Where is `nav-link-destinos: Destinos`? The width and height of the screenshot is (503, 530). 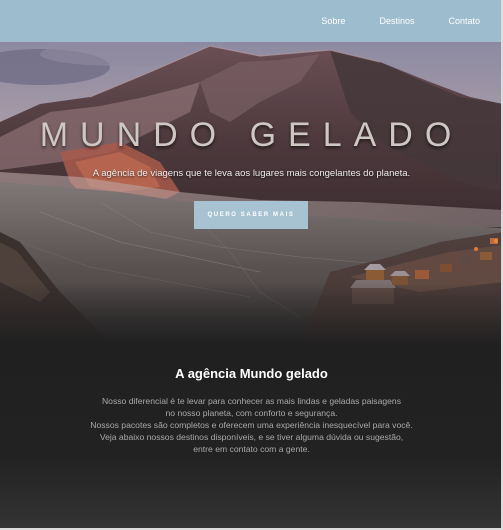
nav-link-destinos: Destinos is located at coordinates (396, 21).